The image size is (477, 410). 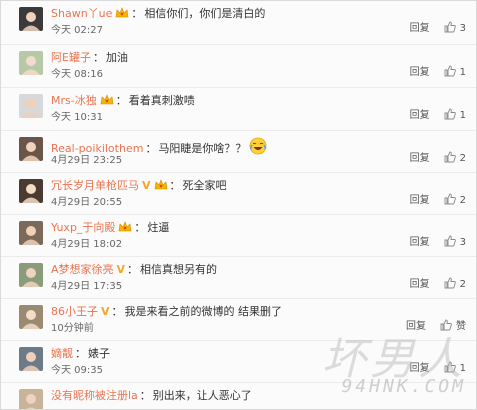 What do you see at coordinates (204, 185) in the screenshot?
I see `comment-text: 死全家吧` at bounding box center [204, 185].